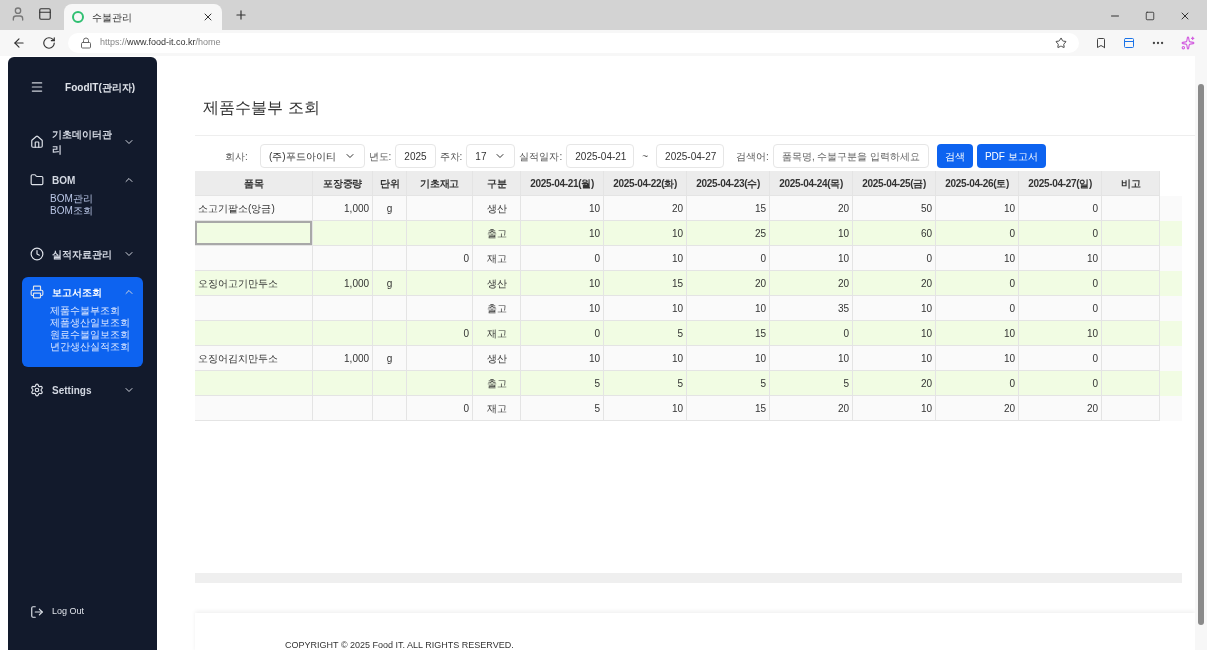  I want to click on new-tab-icon, so click(241, 15).